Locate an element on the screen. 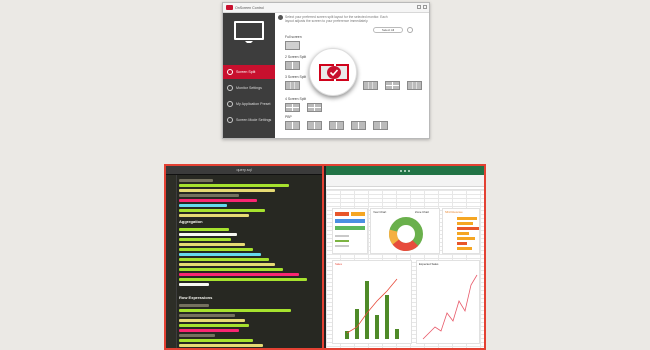 The image size is (650, 350). editor-title: query.sql is located at coordinates (244, 170).